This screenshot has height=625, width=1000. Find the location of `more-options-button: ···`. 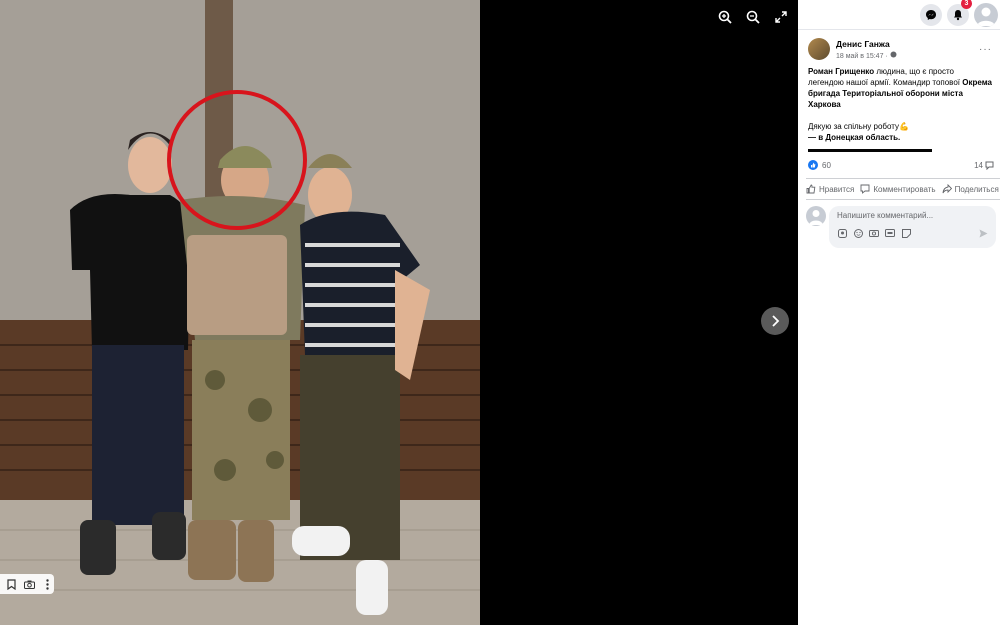

more-options-button: ··· is located at coordinates (985, 49).